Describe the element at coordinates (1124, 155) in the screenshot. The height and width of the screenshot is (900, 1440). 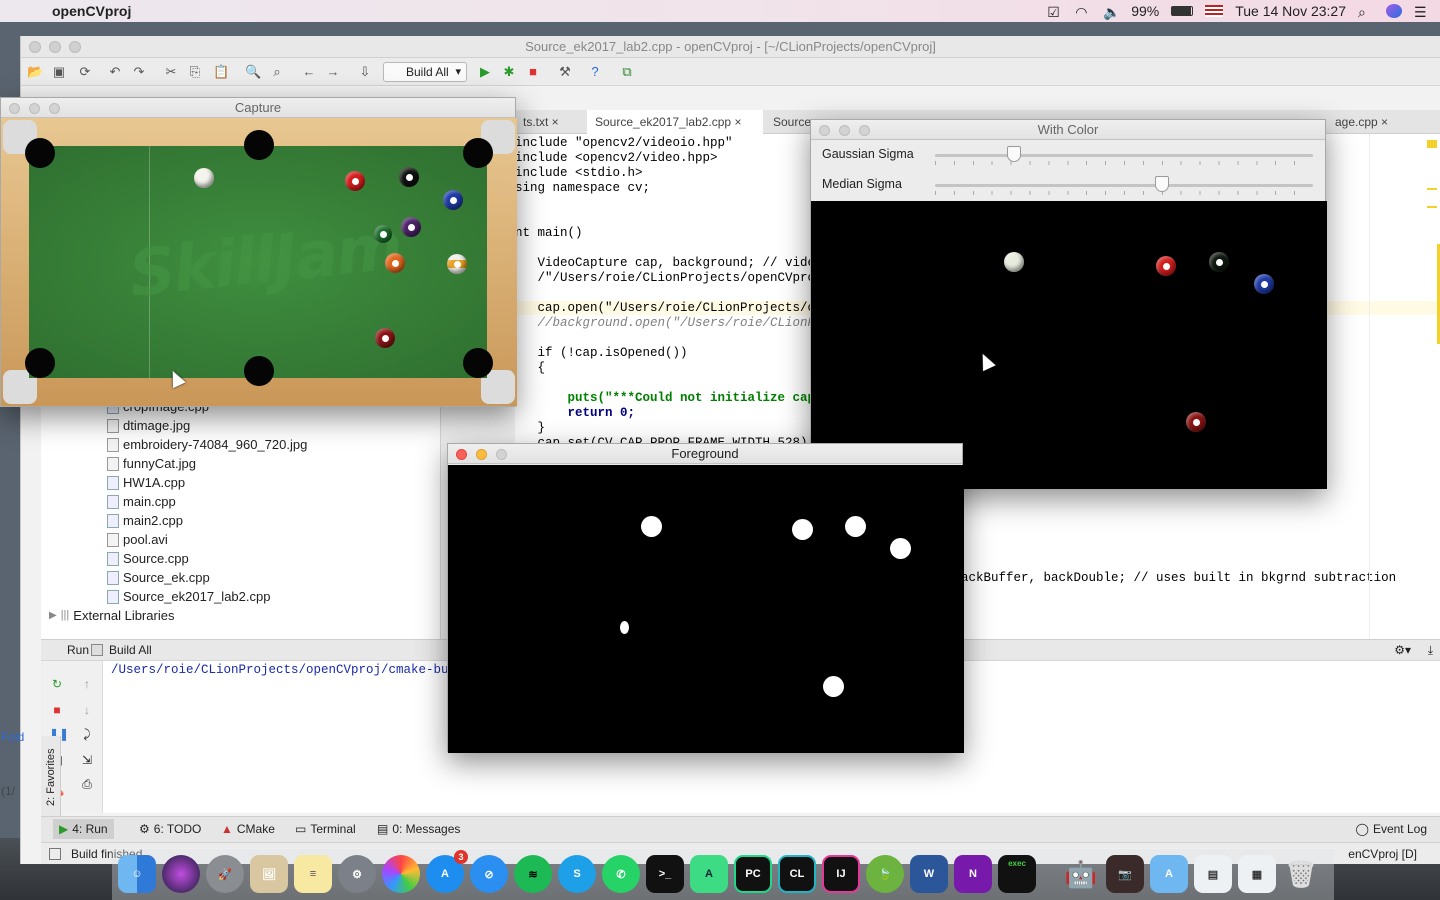
I see `gaussian-sigma-track` at that location.